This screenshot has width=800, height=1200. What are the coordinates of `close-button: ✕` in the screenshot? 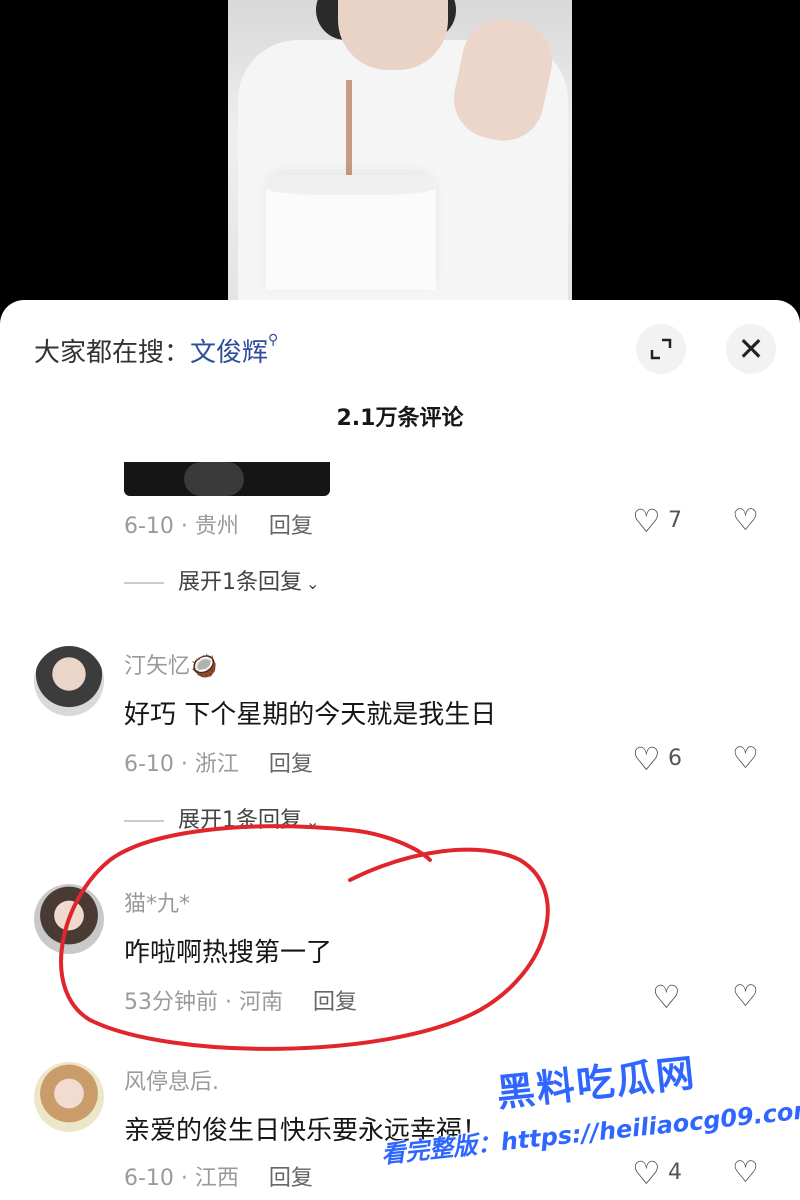 It's located at (751, 349).